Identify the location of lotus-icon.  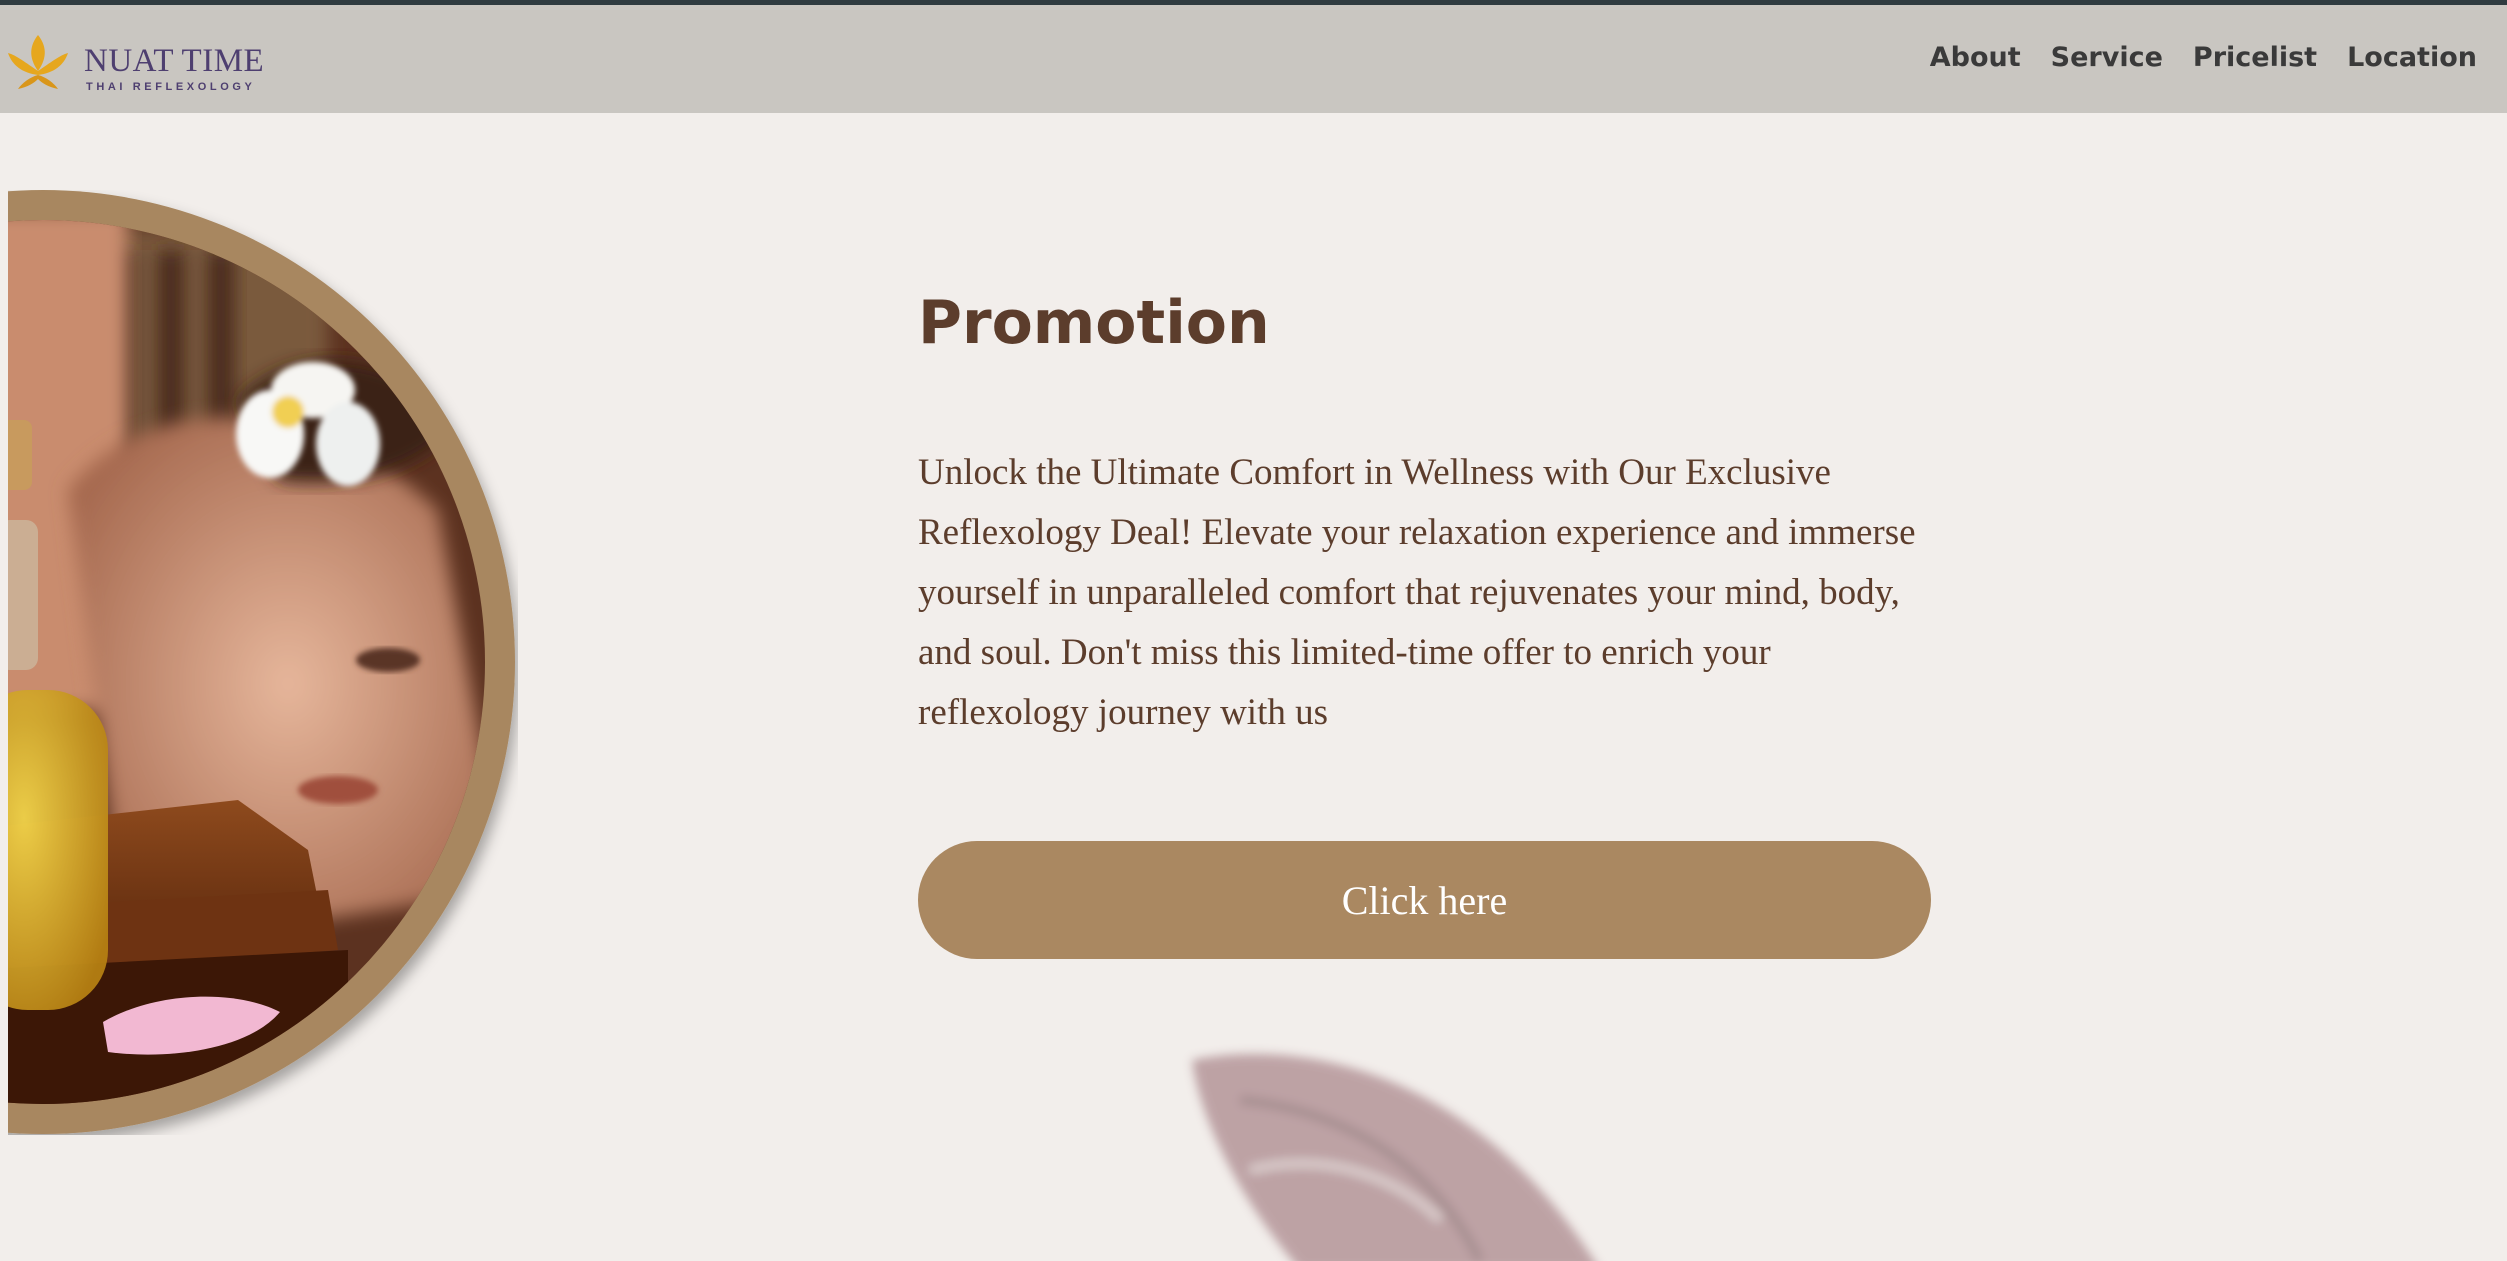
(38, 62).